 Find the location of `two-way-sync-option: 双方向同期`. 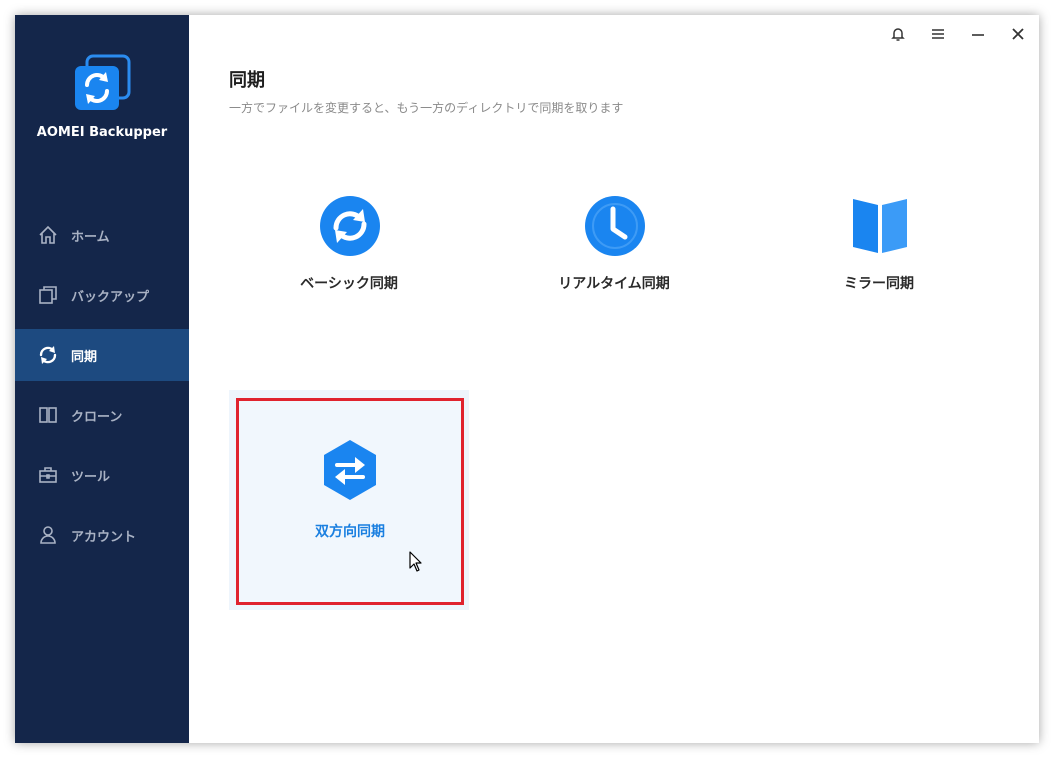

two-way-sync-option: 双方向同期 is located at coordinates (350, 501).